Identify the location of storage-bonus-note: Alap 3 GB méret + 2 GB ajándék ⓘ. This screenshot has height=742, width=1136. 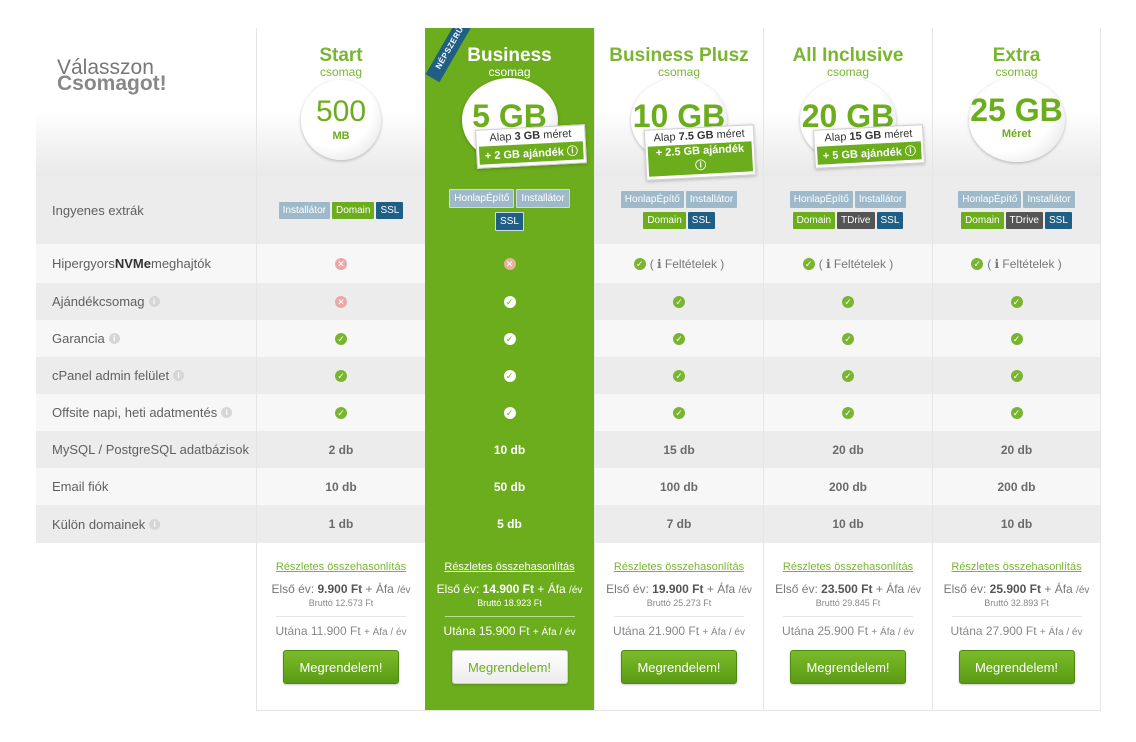
(530, 146).